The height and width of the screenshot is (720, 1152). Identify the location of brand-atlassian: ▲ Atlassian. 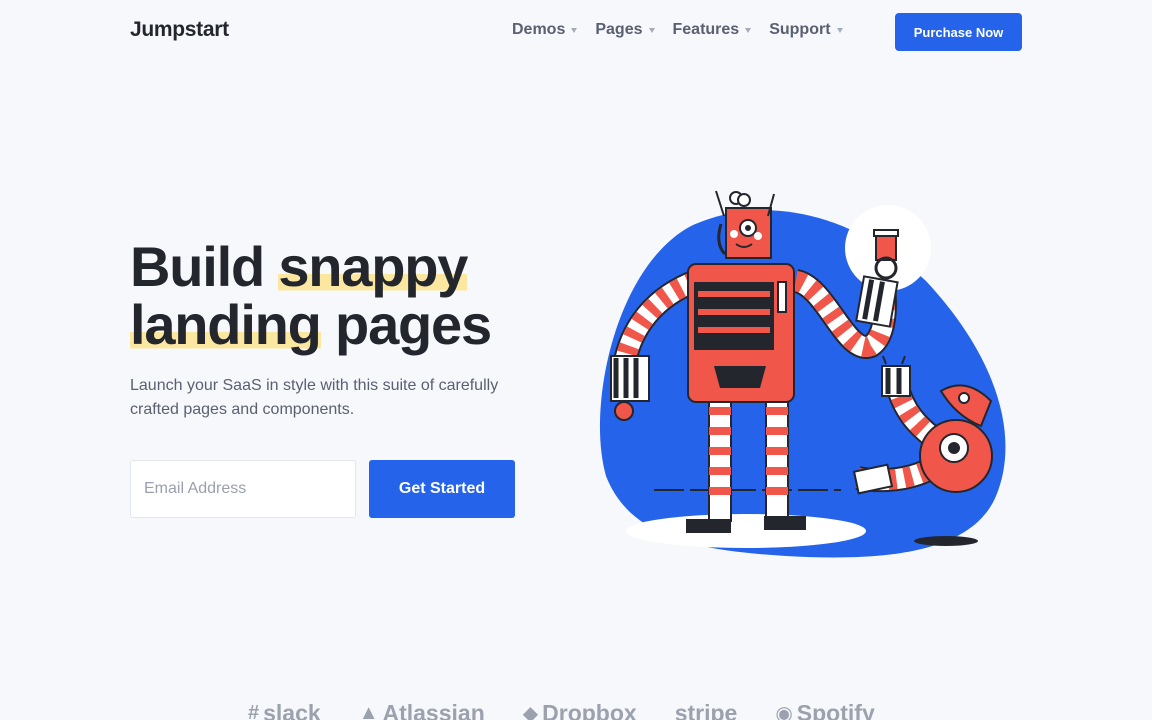
(422, 710).